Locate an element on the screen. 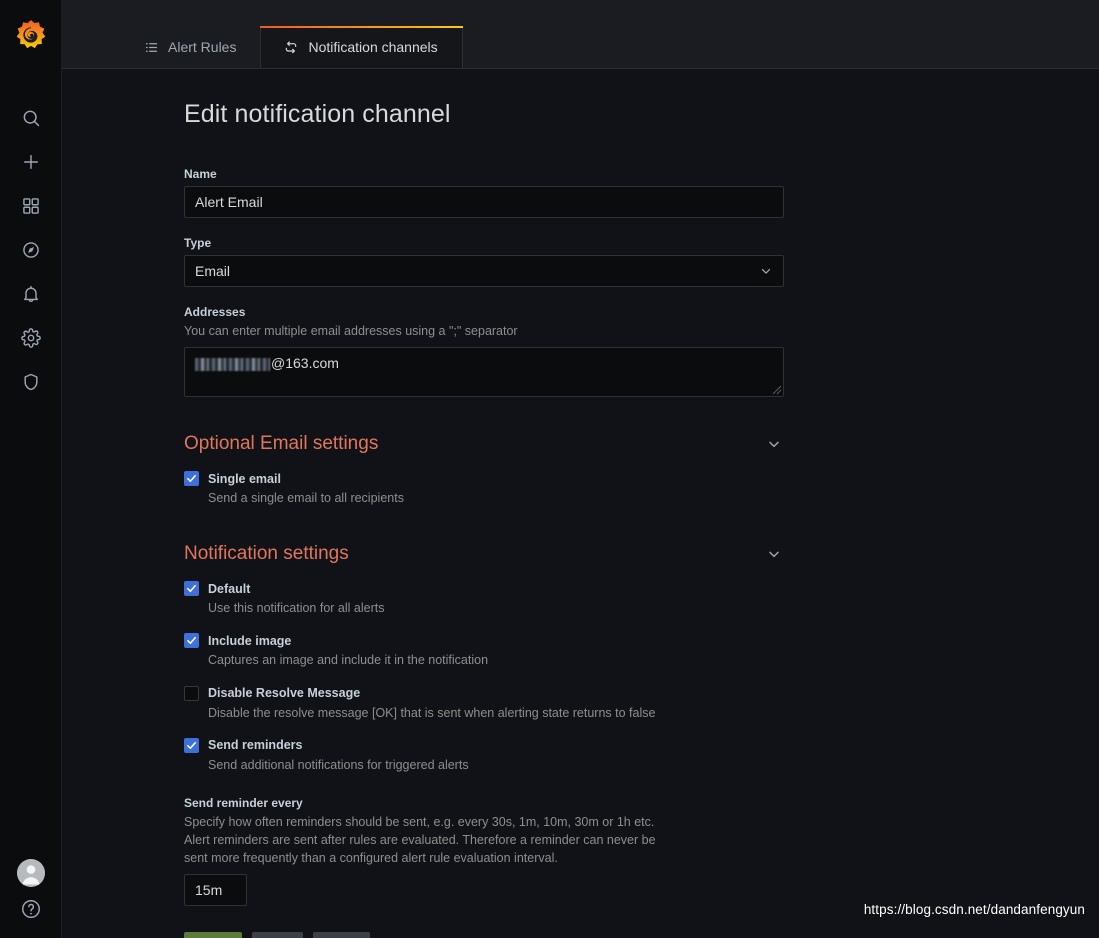  checkbox-description: Send a single email to all recipients is located at coordinates (306, 498).